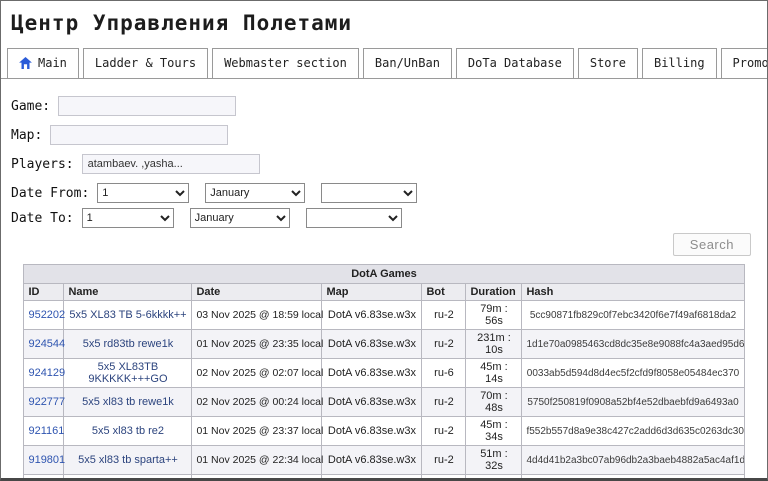 The image size is (768, 481). What do you see at coordinates (384, 106) in the screenshot?
I see `game-row: Game:` at bounding box center [384, 106].